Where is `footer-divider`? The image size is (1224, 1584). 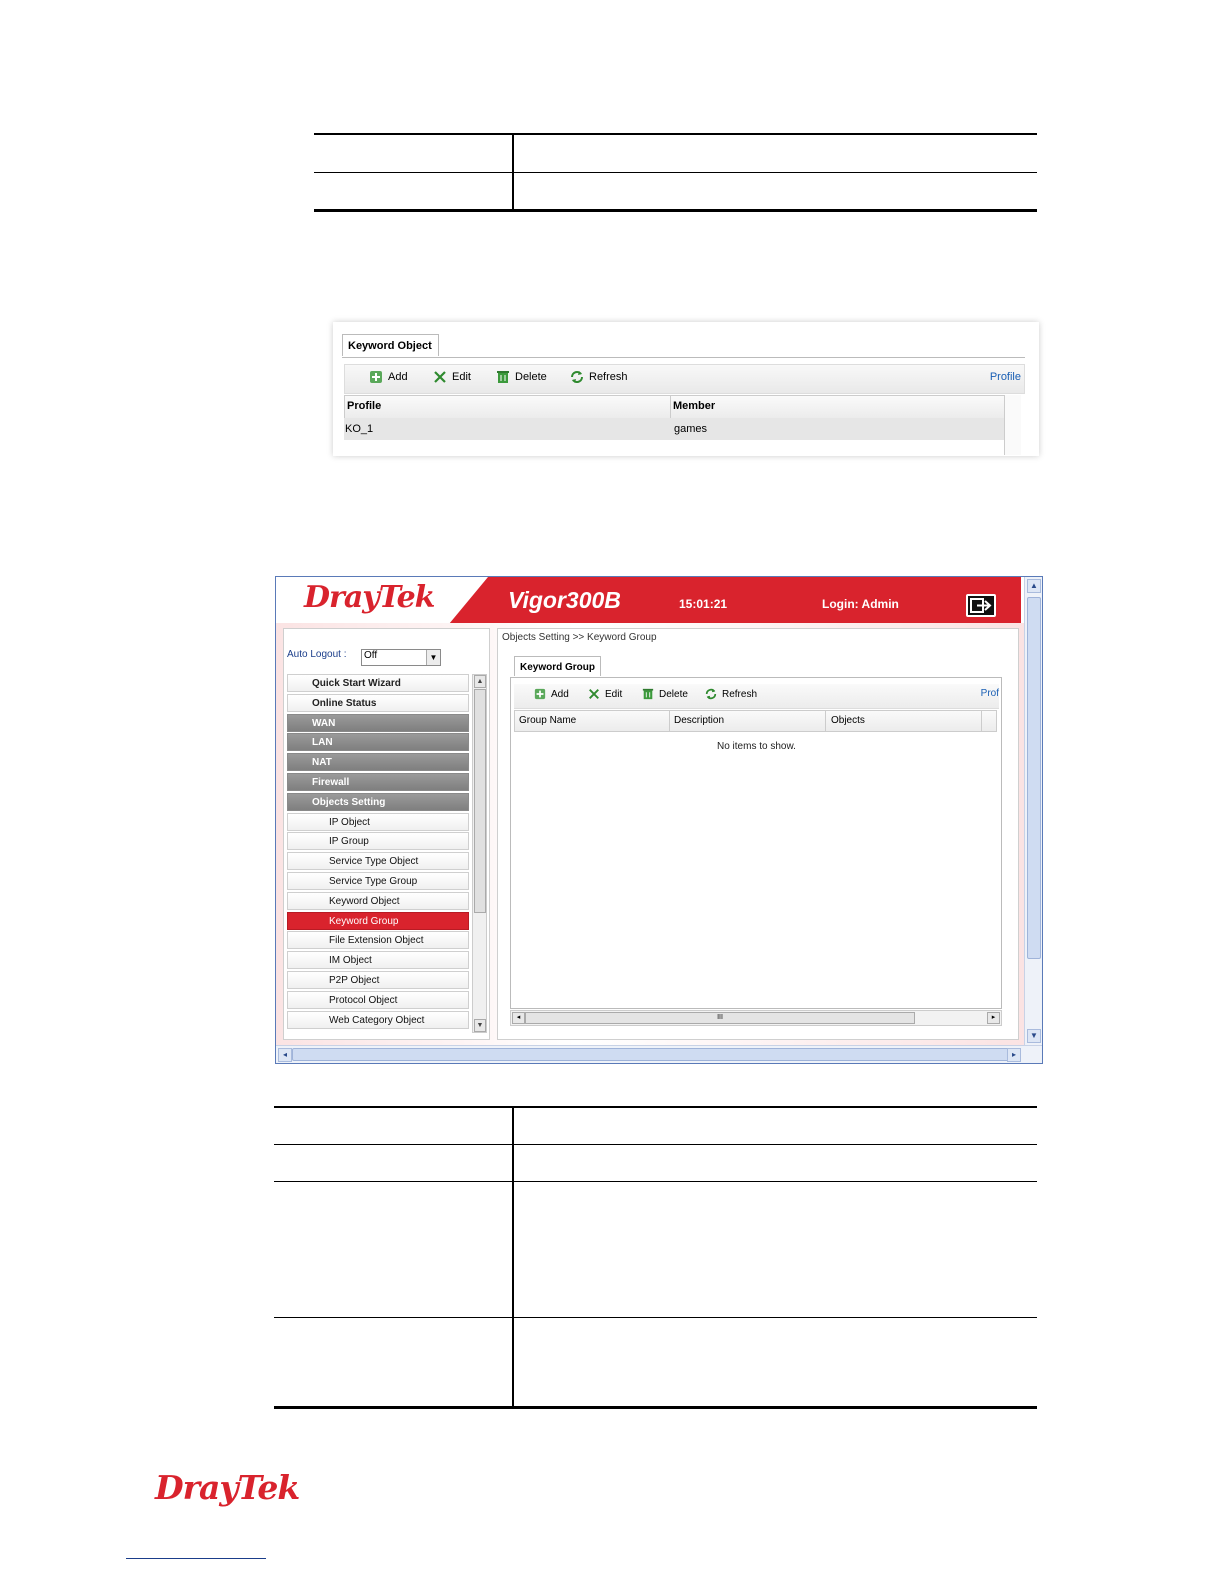 footer-divider is located at coordinates (196, 1558).